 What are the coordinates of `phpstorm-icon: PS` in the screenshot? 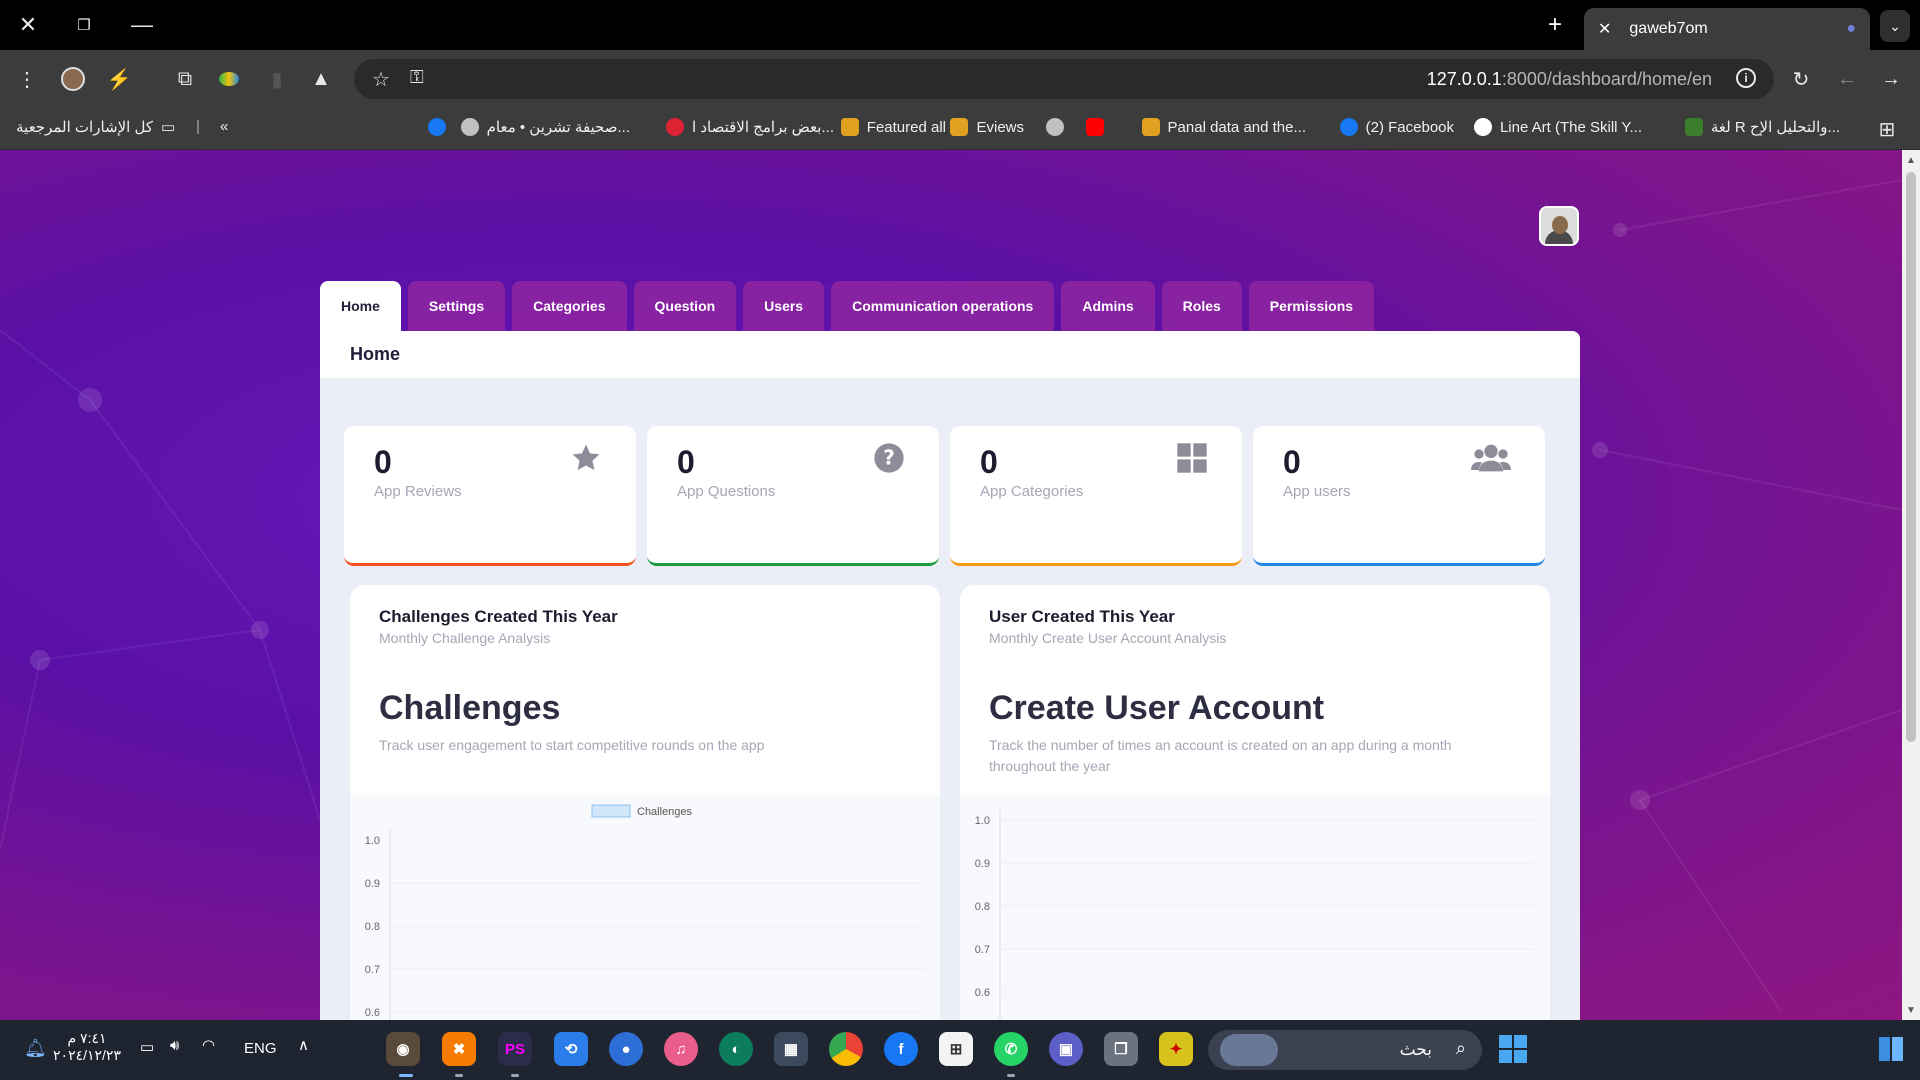 It's located at (515, 1049).